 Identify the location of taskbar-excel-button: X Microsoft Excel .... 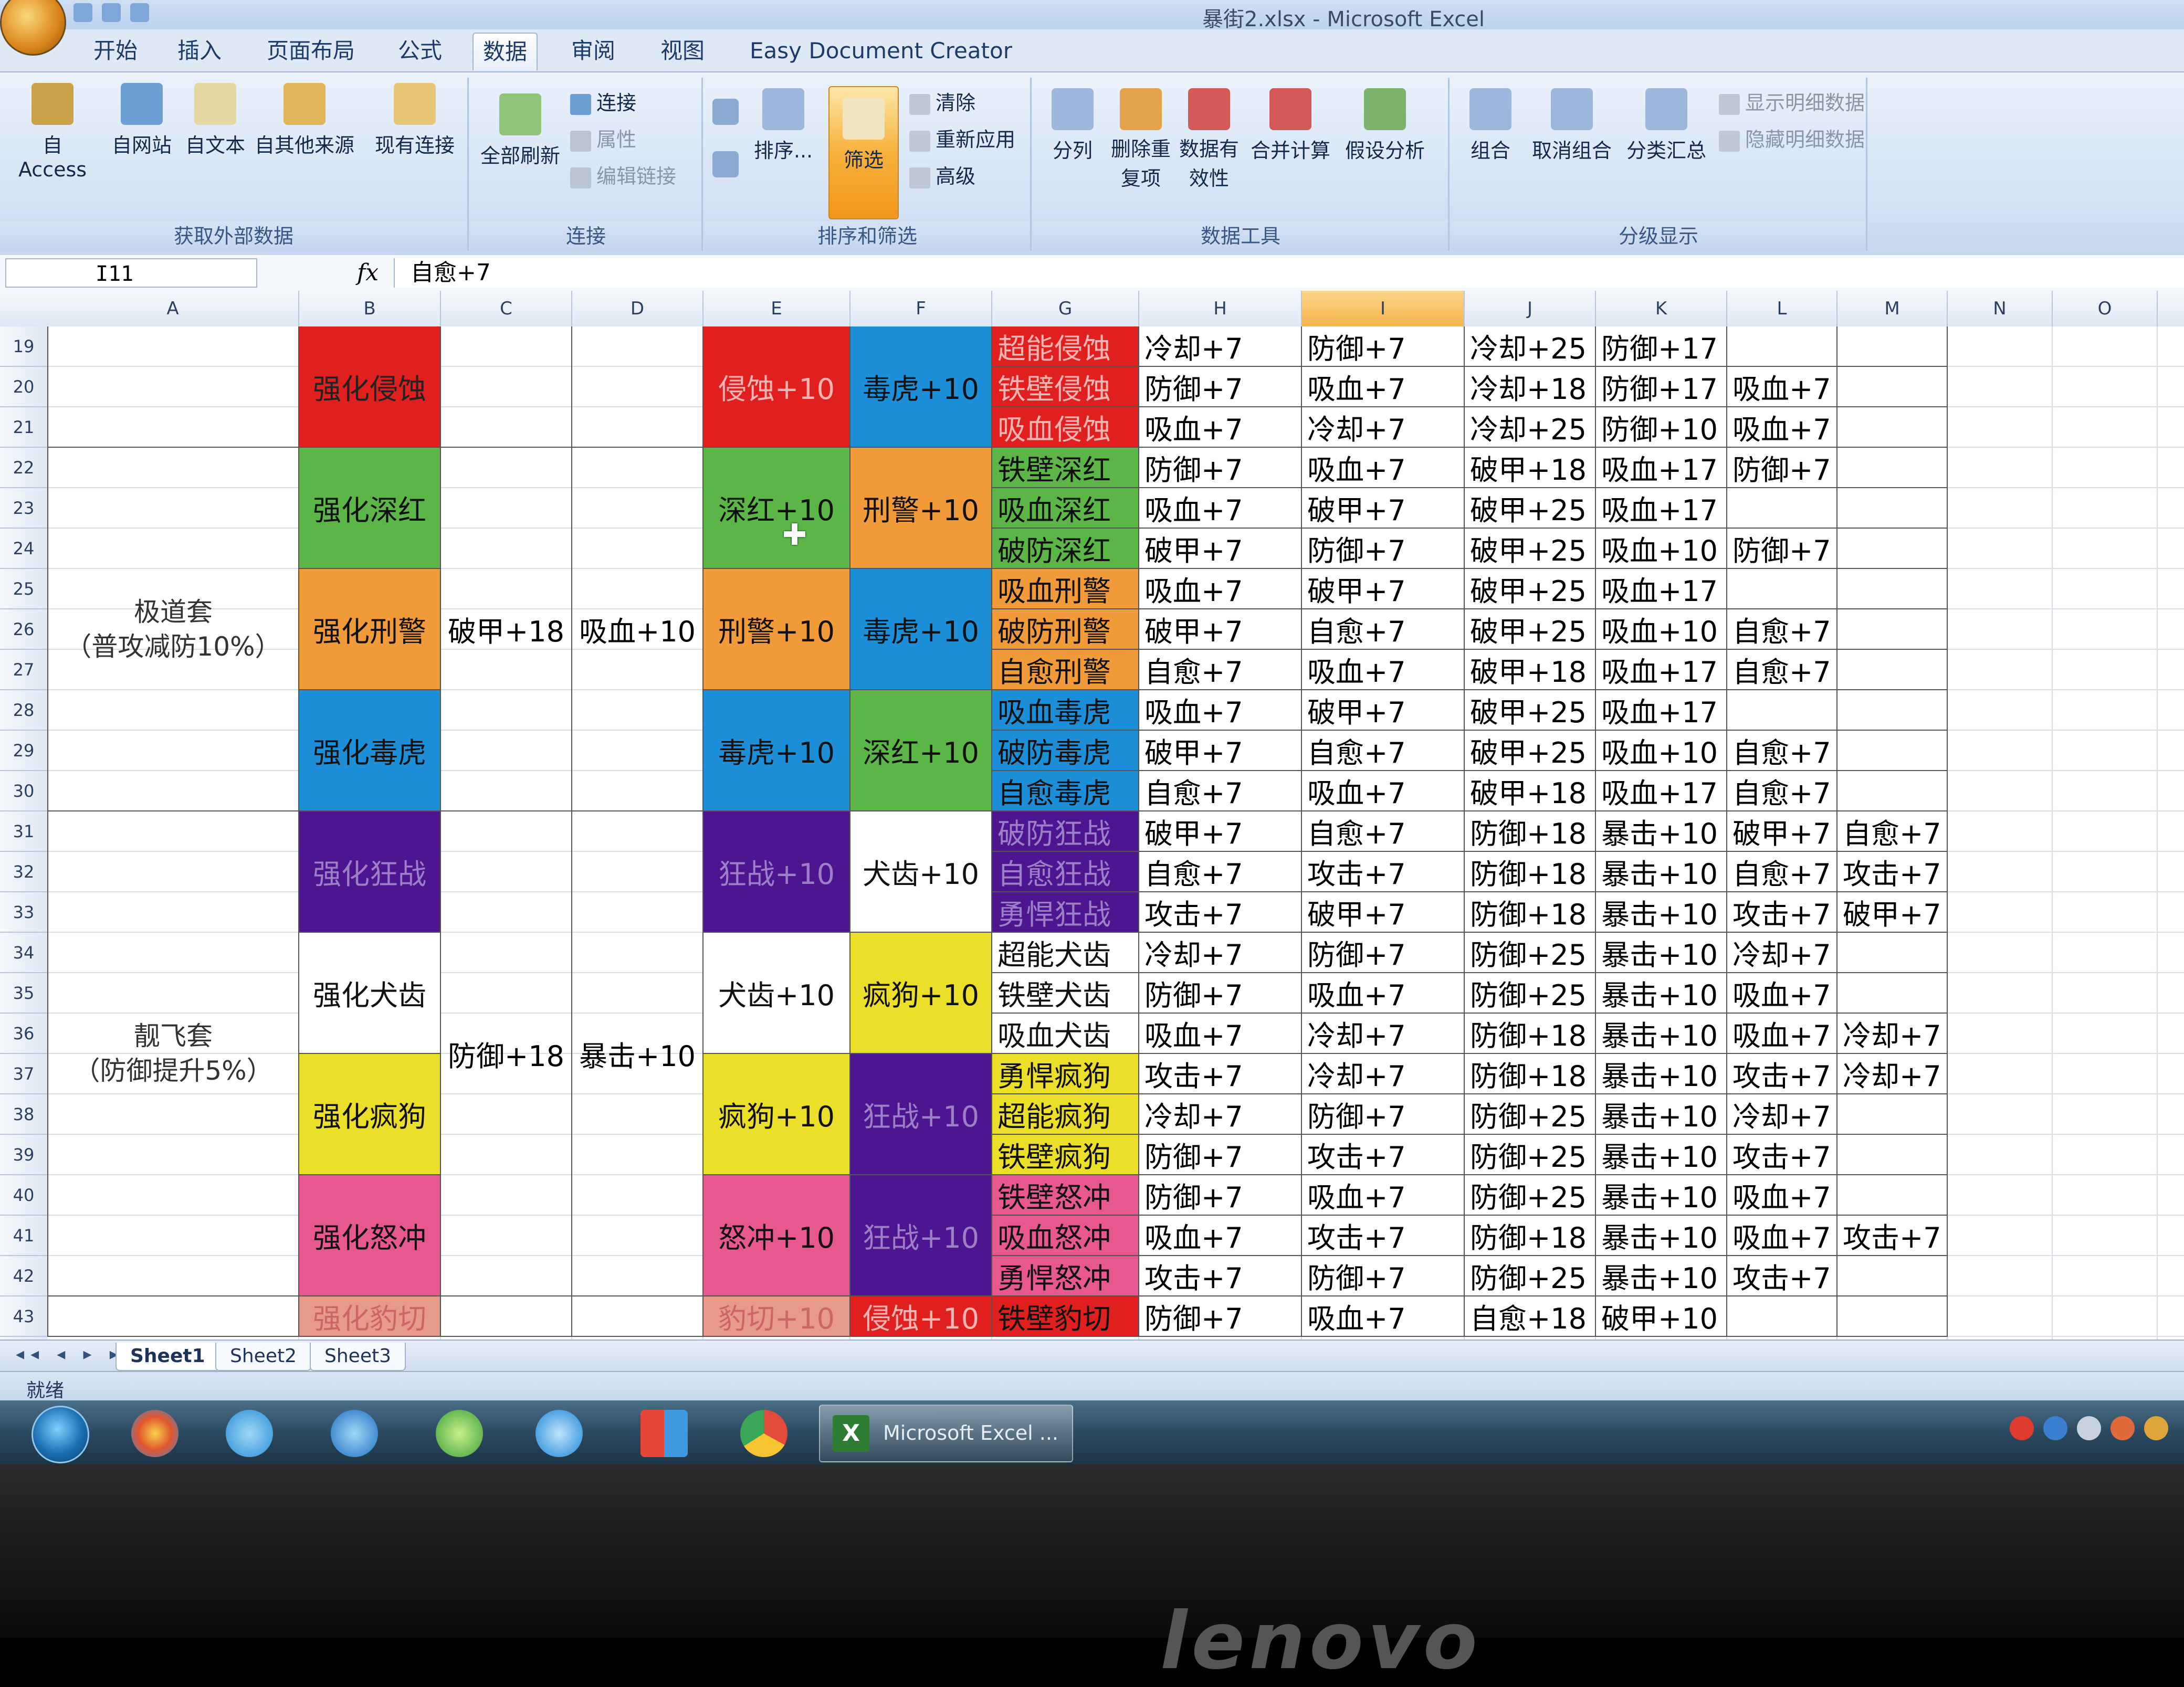
(946, 1433).